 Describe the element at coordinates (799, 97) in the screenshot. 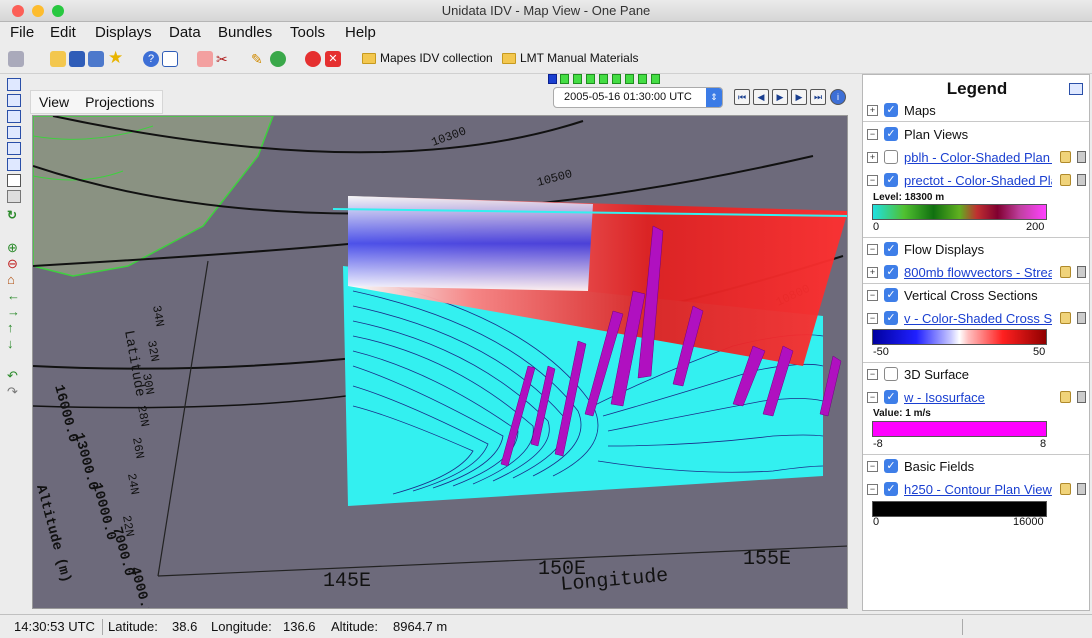

I see `step-forward-button: ▶` at that location.